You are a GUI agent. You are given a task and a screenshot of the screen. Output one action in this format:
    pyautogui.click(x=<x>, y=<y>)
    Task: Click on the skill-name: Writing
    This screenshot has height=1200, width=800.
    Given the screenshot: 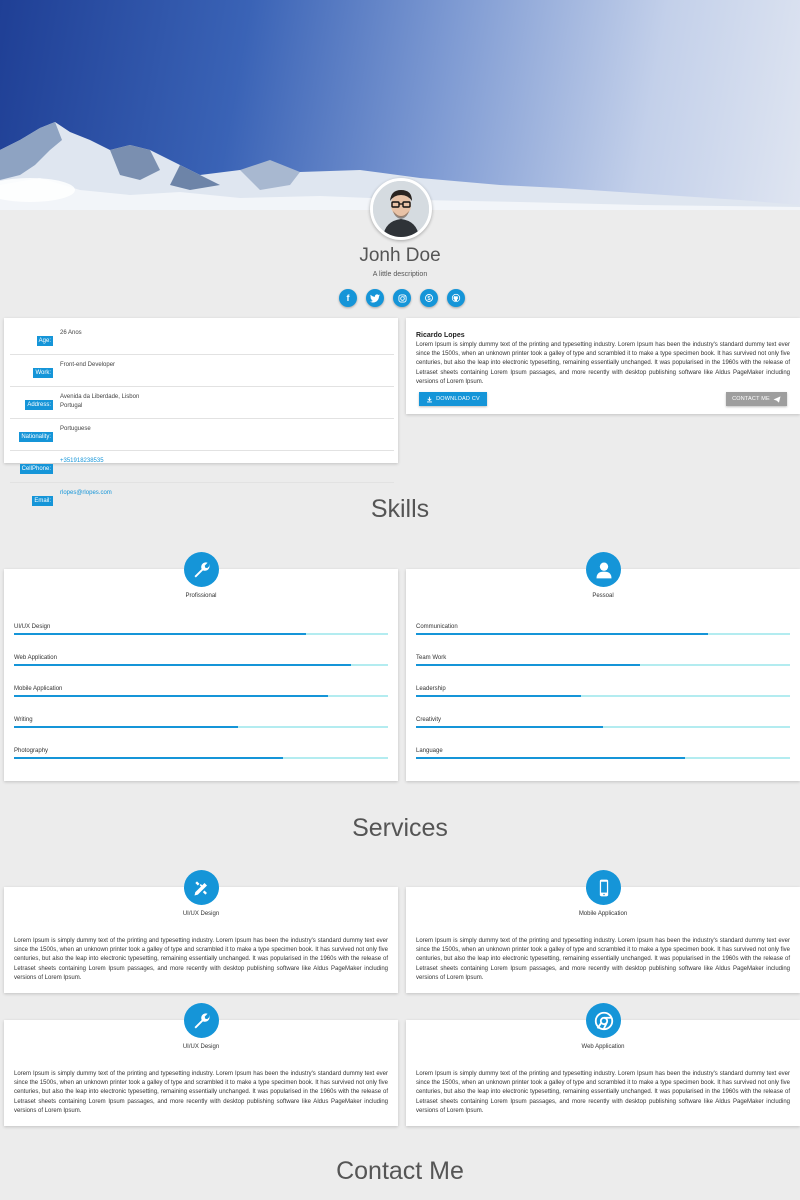 What is the action you would take?
    pyautogui.click(x=23, y=720)
    